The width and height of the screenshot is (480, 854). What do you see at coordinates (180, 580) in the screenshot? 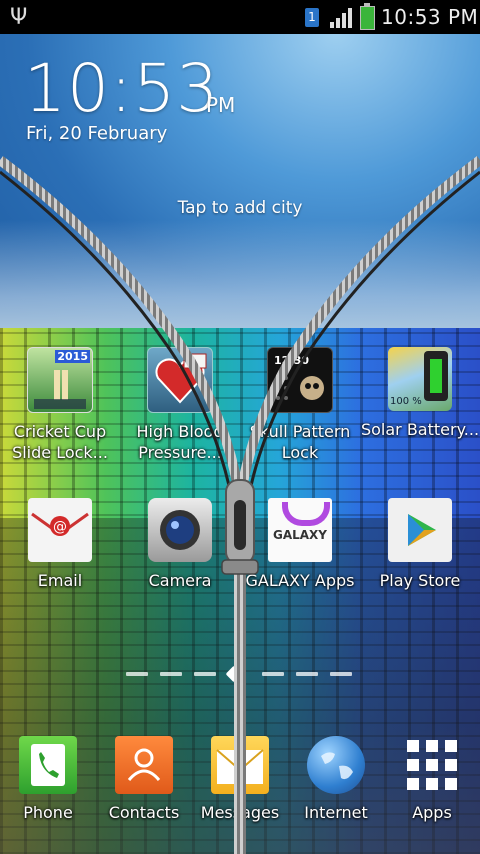
I see `app-label: Camera` at bounding box center [180, 580].